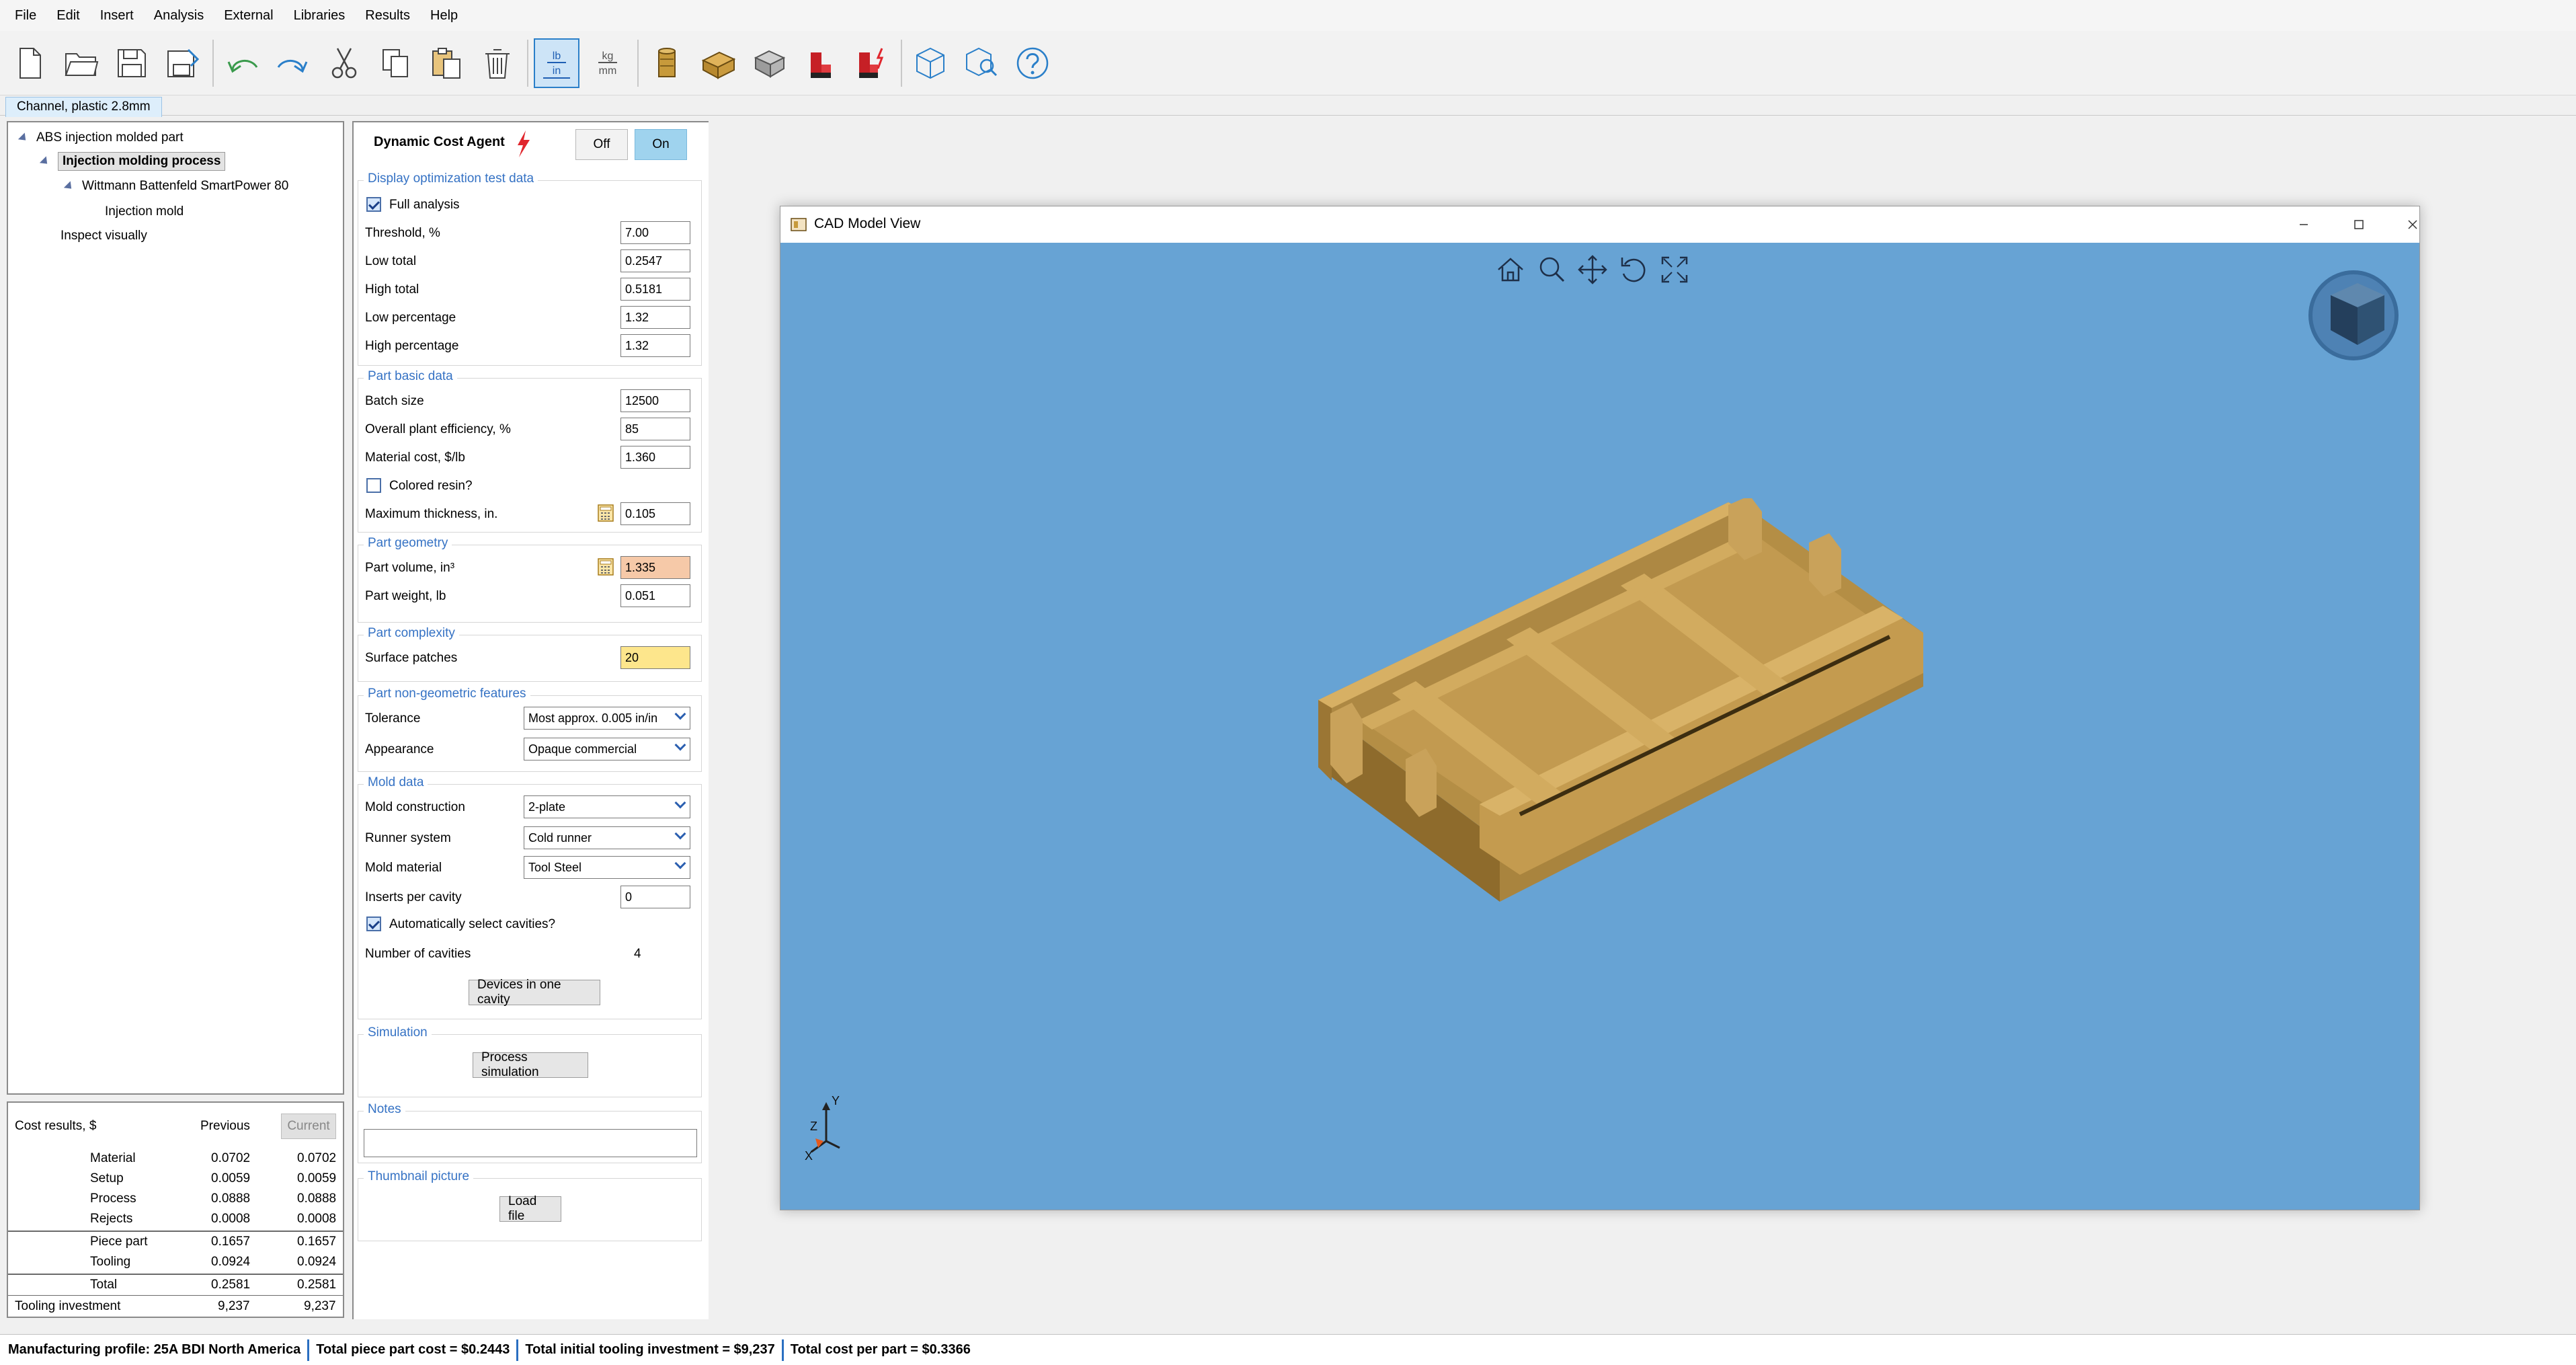 The height and width of the screenshot is (1365, 2576). What do you see at coordinates (655, 595) in the screenshot?
I see `part-weight-input: 0.051` at bounding box center [655, 595].